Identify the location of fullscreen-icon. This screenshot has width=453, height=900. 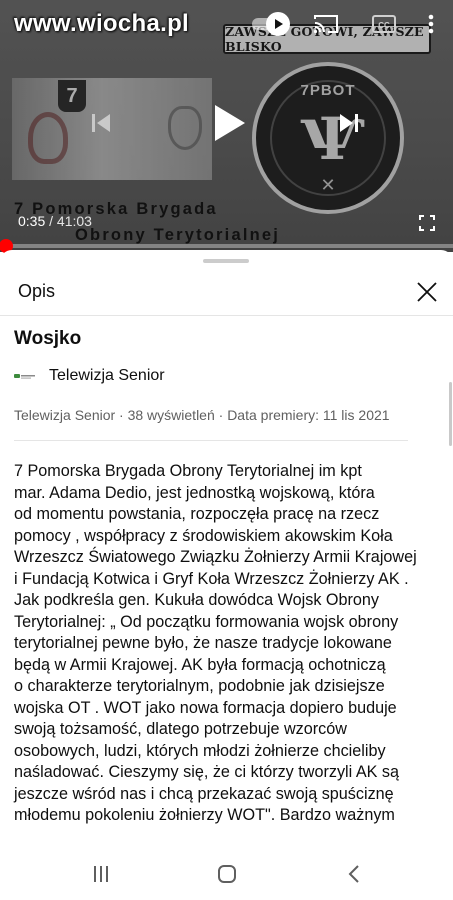
(427, 223).